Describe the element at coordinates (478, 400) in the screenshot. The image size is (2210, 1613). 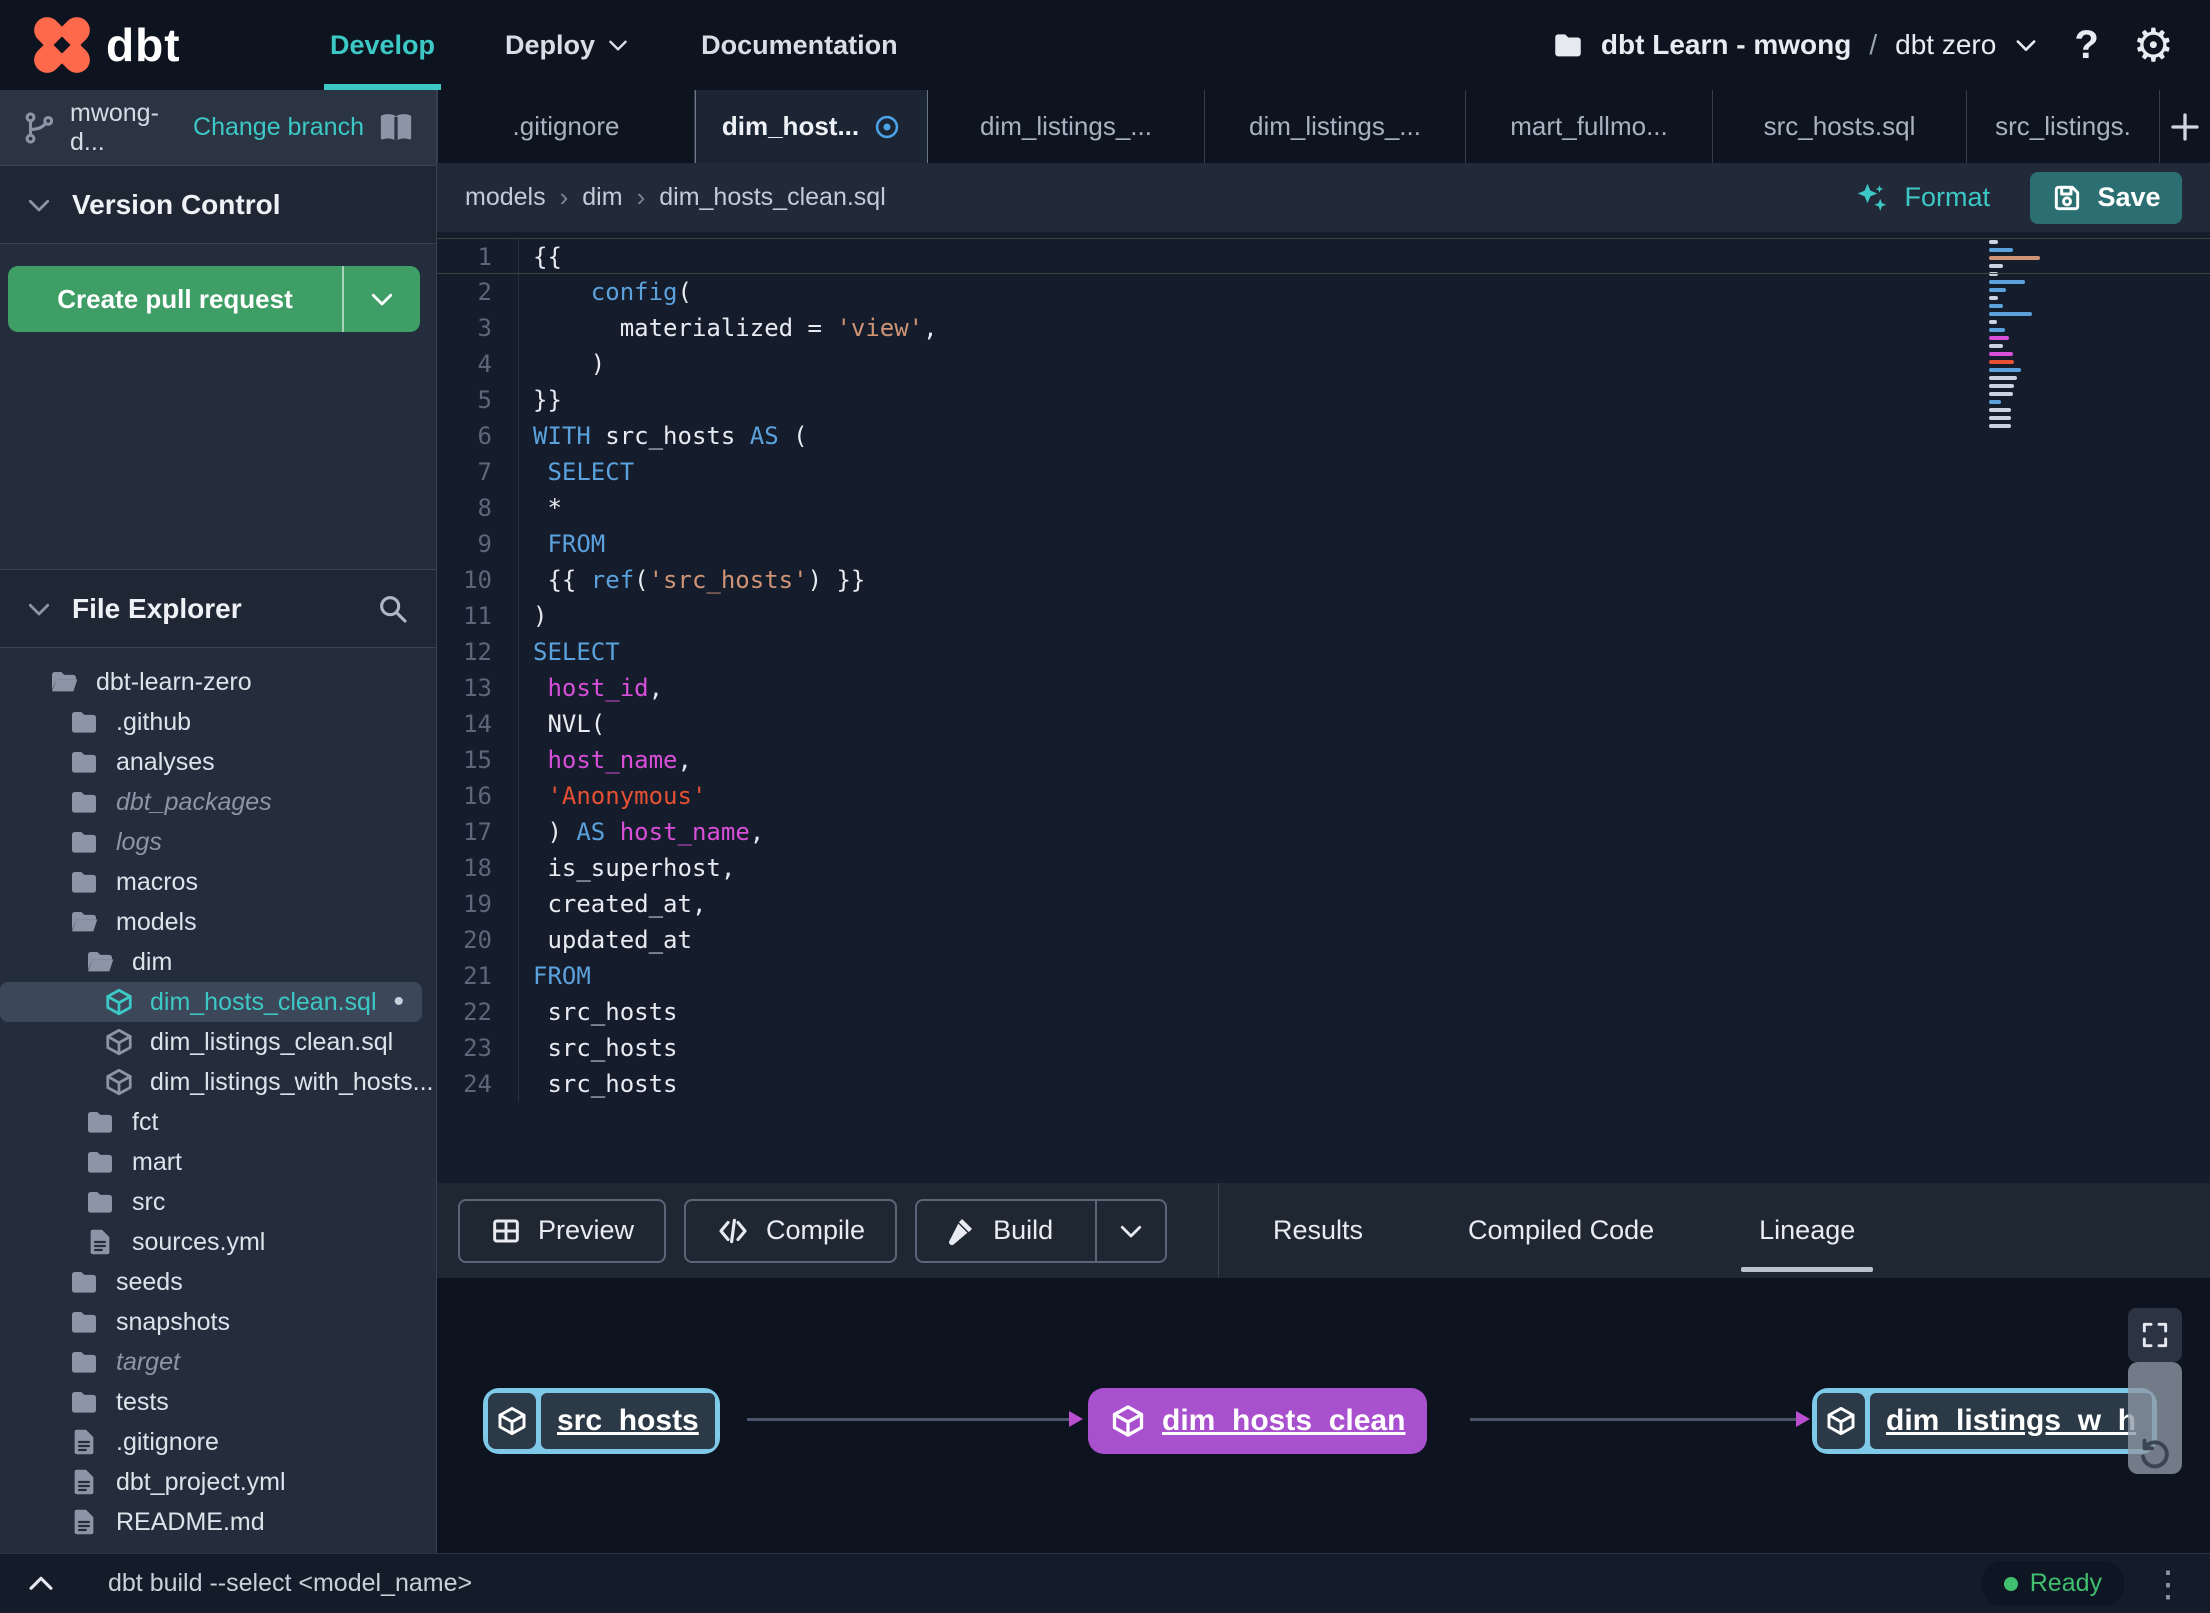
I see `line-number: 5` at that location.